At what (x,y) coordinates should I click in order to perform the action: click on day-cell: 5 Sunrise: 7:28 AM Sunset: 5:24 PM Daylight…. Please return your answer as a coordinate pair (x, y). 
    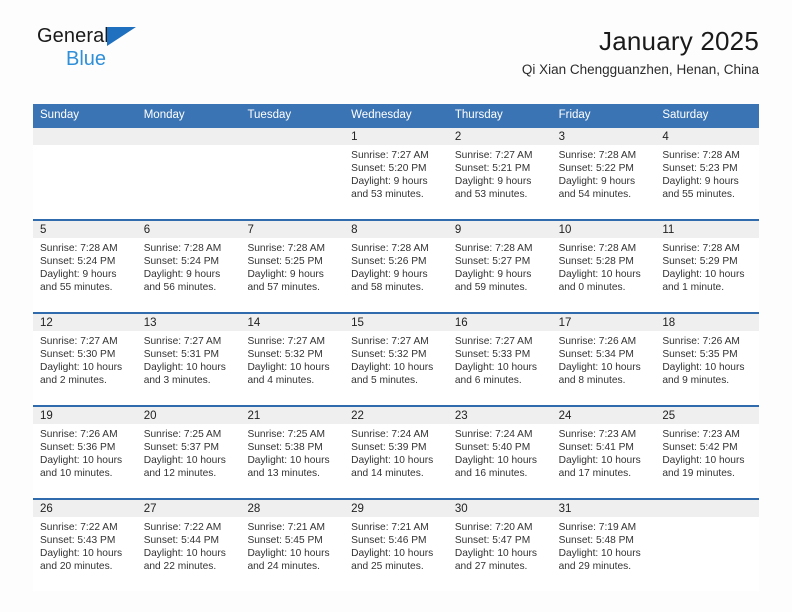
    Looking at the image, I should click on (85, 266).